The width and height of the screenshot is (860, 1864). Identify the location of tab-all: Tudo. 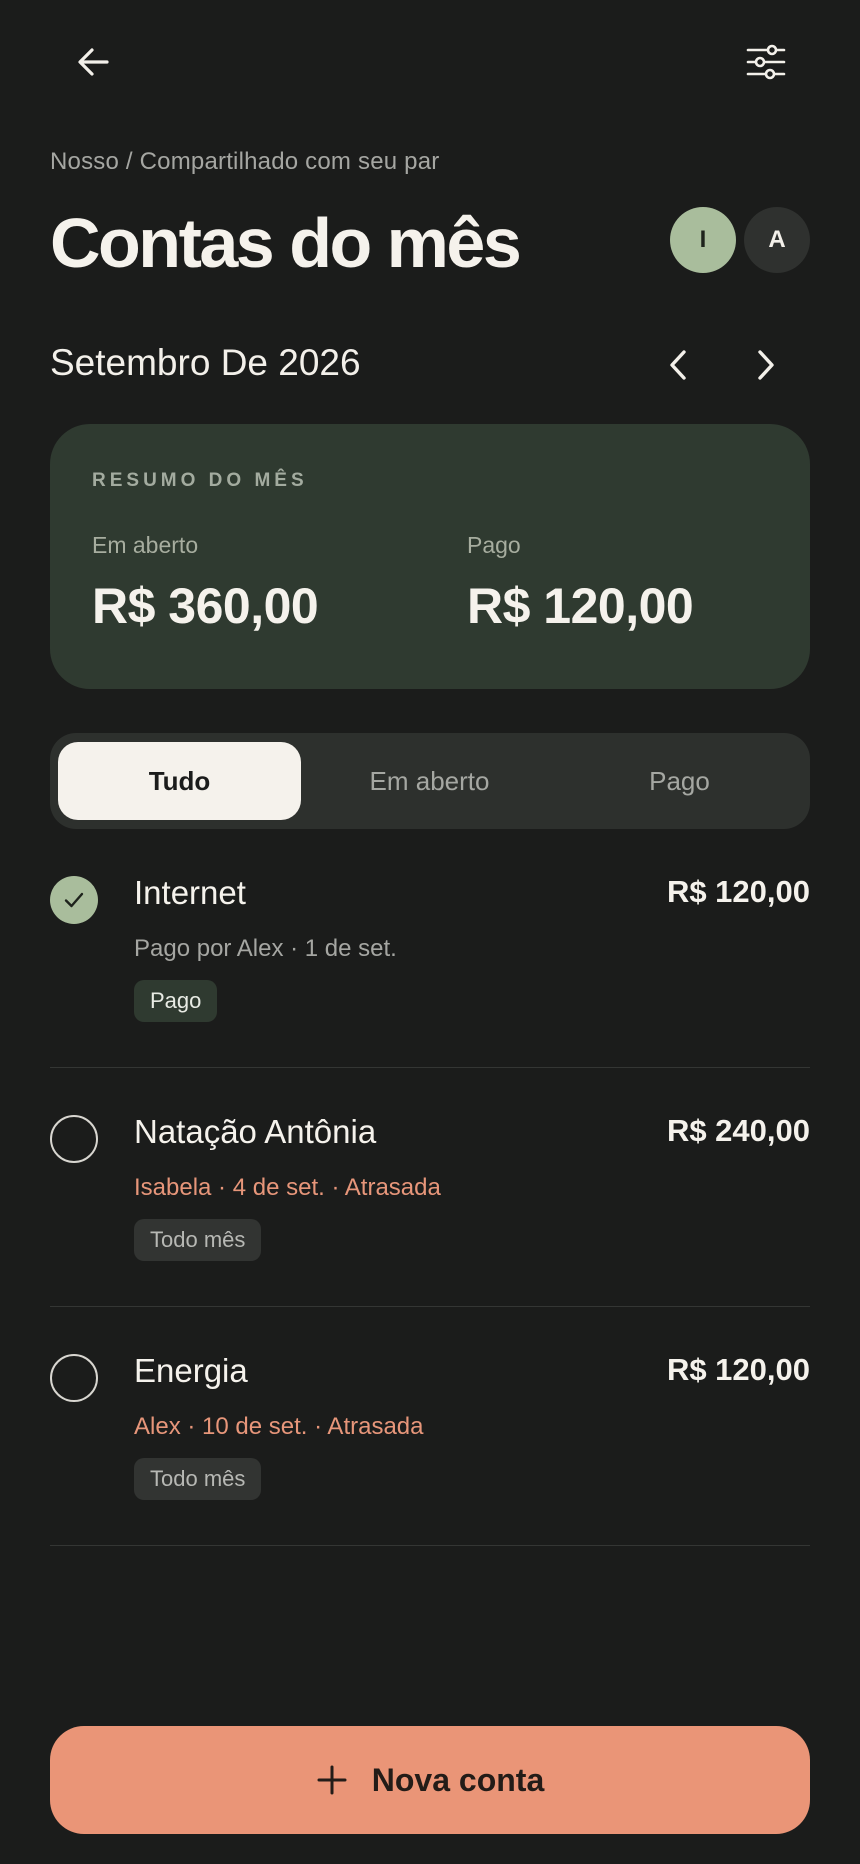
(179, 781).